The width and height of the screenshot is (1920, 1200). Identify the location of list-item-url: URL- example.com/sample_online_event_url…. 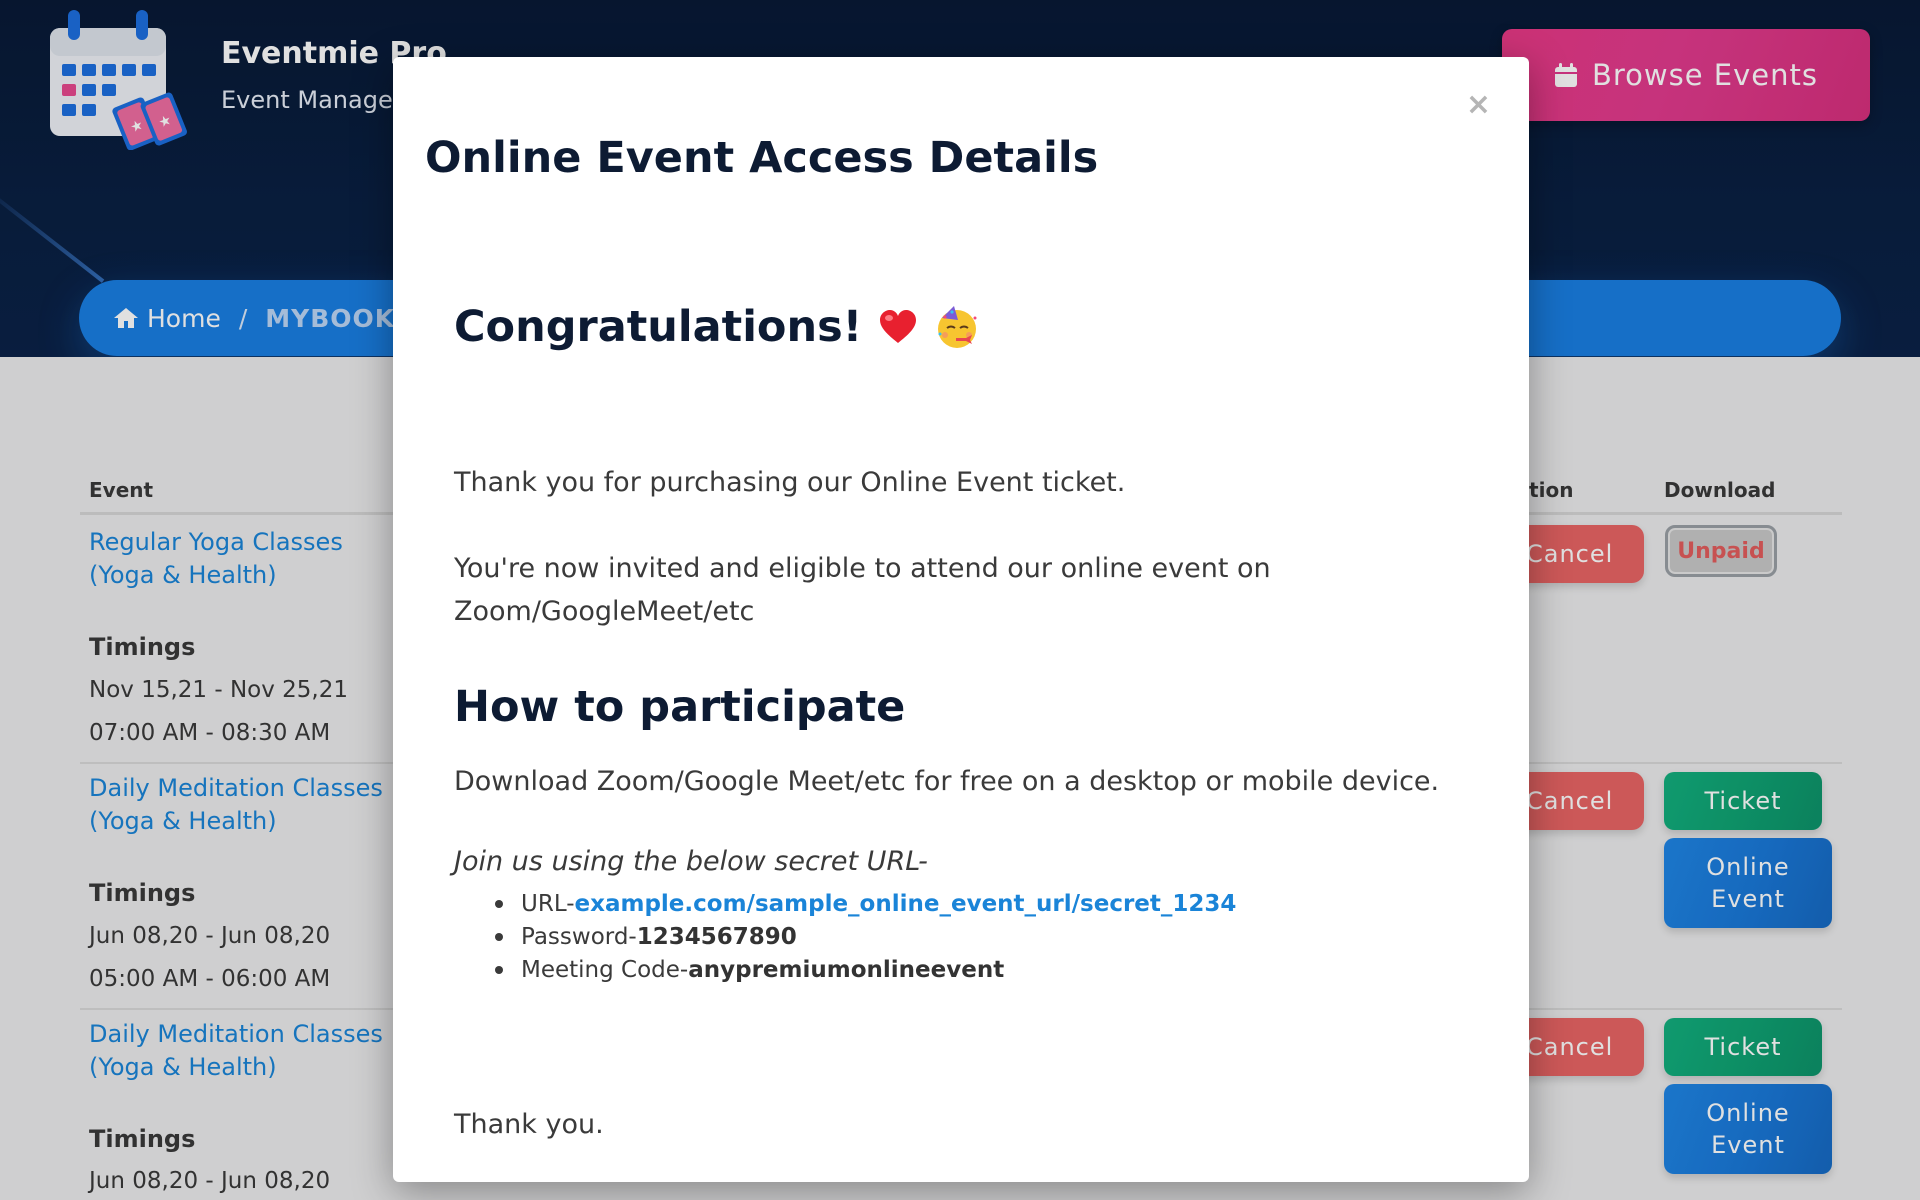
(865, 903).